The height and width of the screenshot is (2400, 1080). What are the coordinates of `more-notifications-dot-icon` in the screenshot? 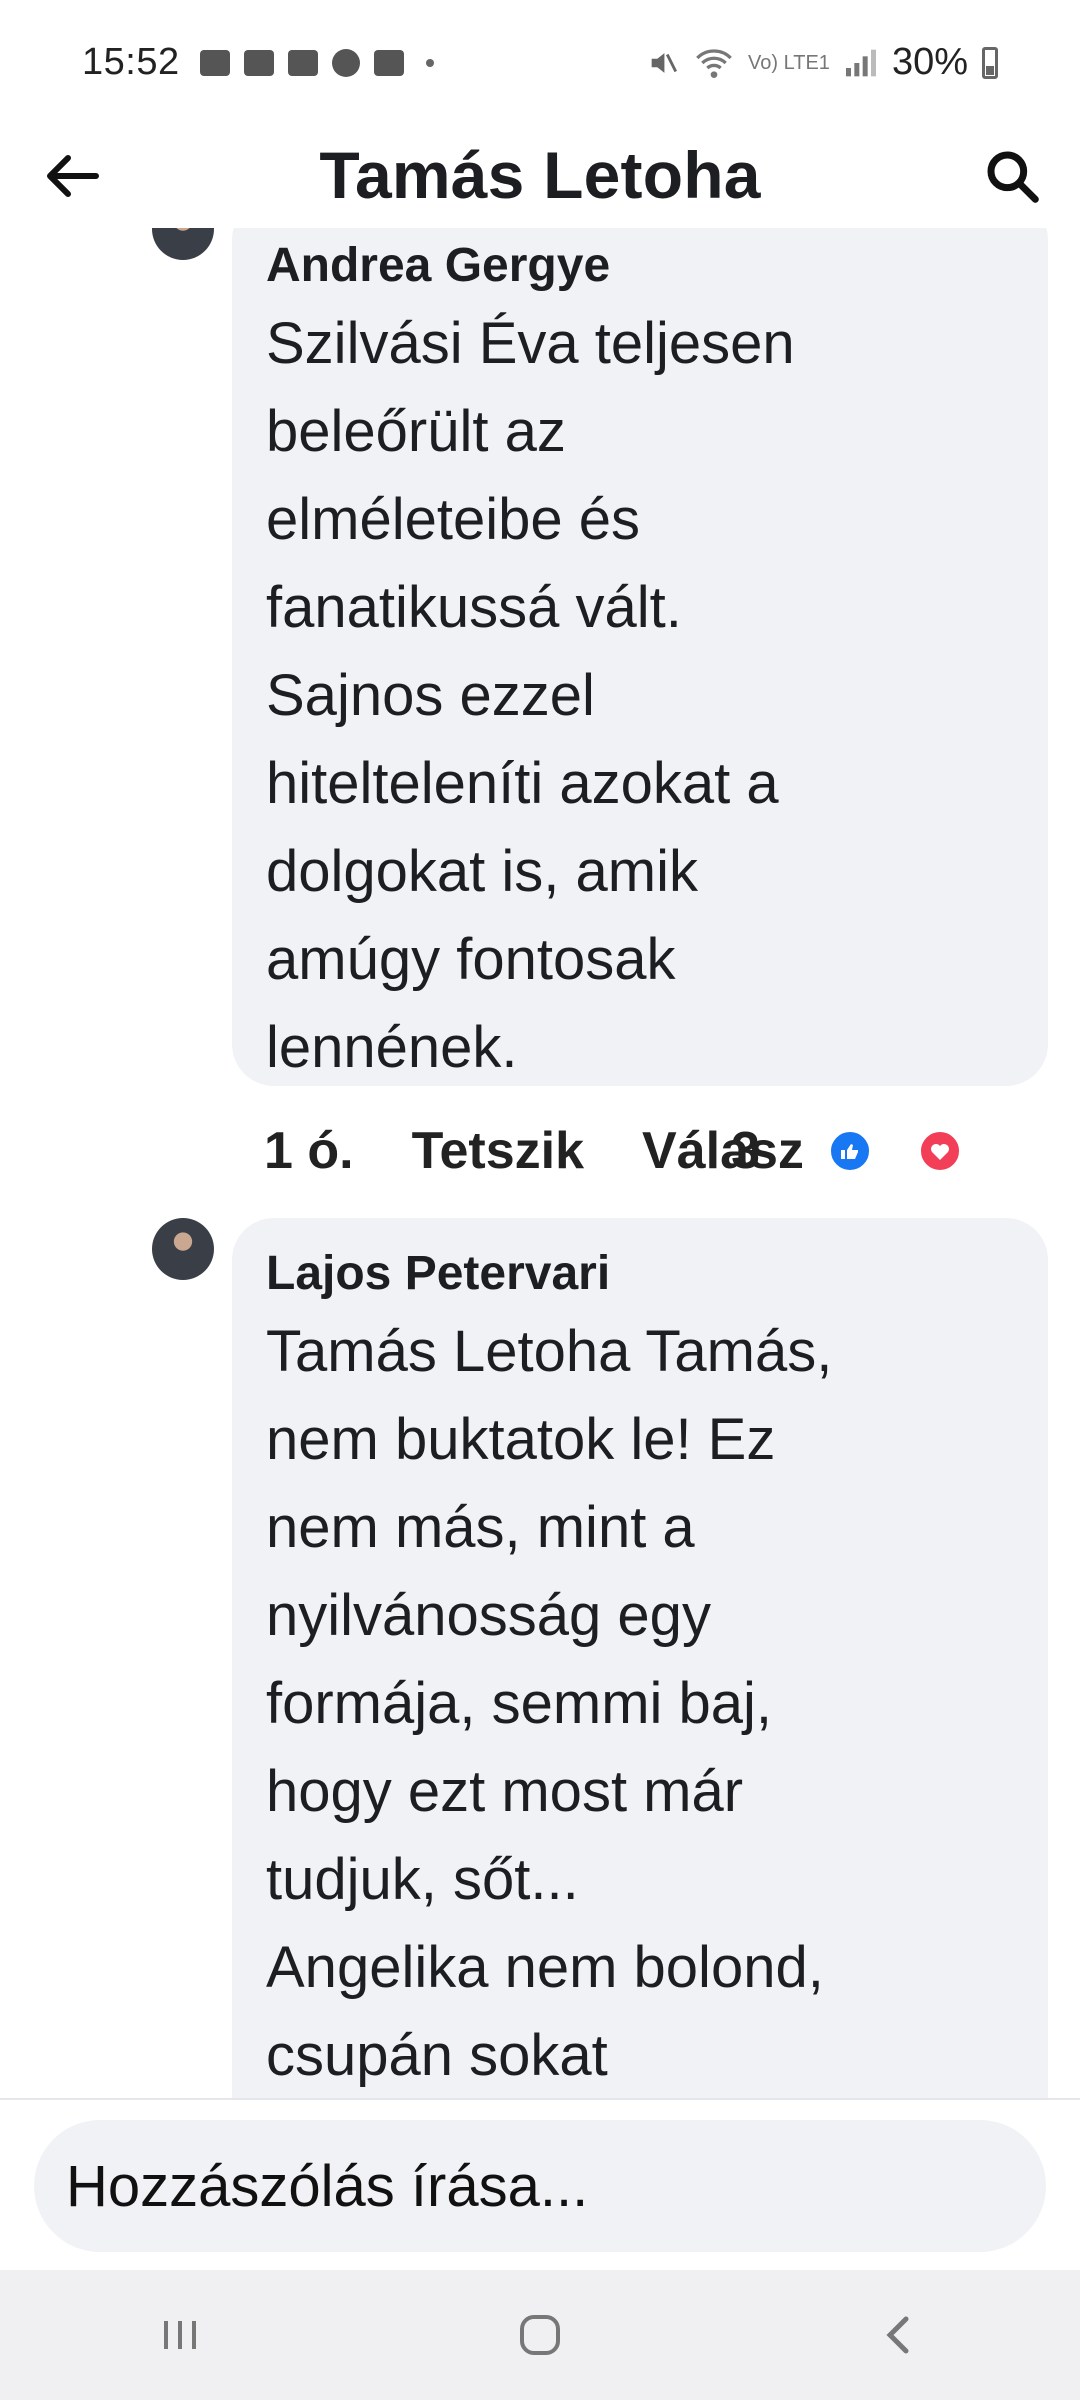 It's located at (429, 62).